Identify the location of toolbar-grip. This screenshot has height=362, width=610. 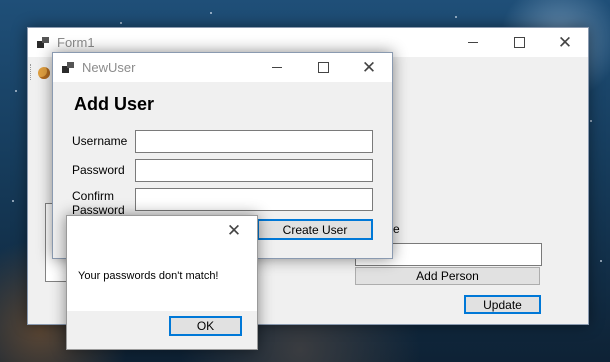
(31, 72).